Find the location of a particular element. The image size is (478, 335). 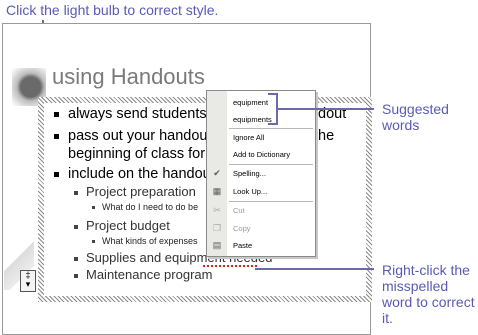

suggestion-item: equipment is located at coordinates (250, 102).